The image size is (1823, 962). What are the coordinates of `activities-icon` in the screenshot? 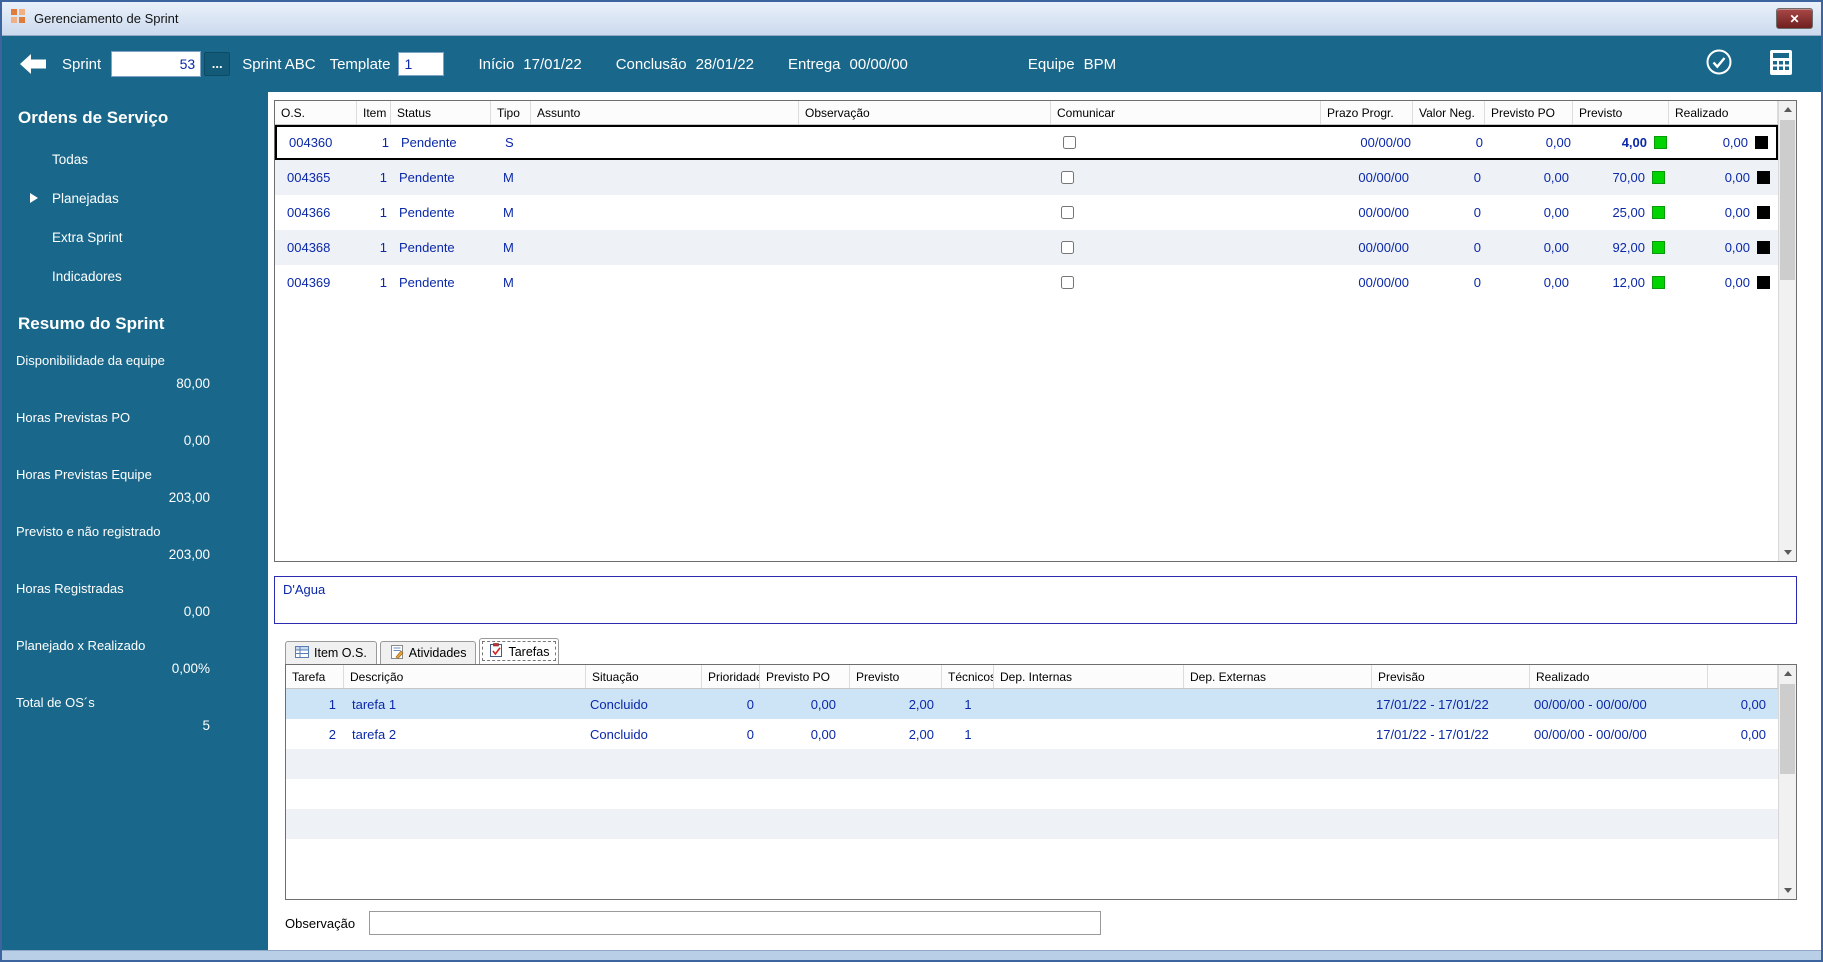 It's located at (397, 653).